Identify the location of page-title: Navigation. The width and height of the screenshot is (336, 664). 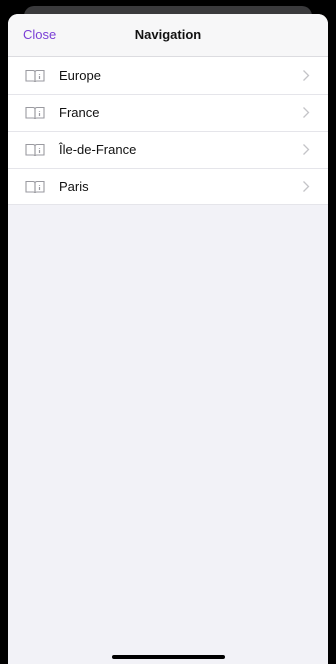
(168, 34).